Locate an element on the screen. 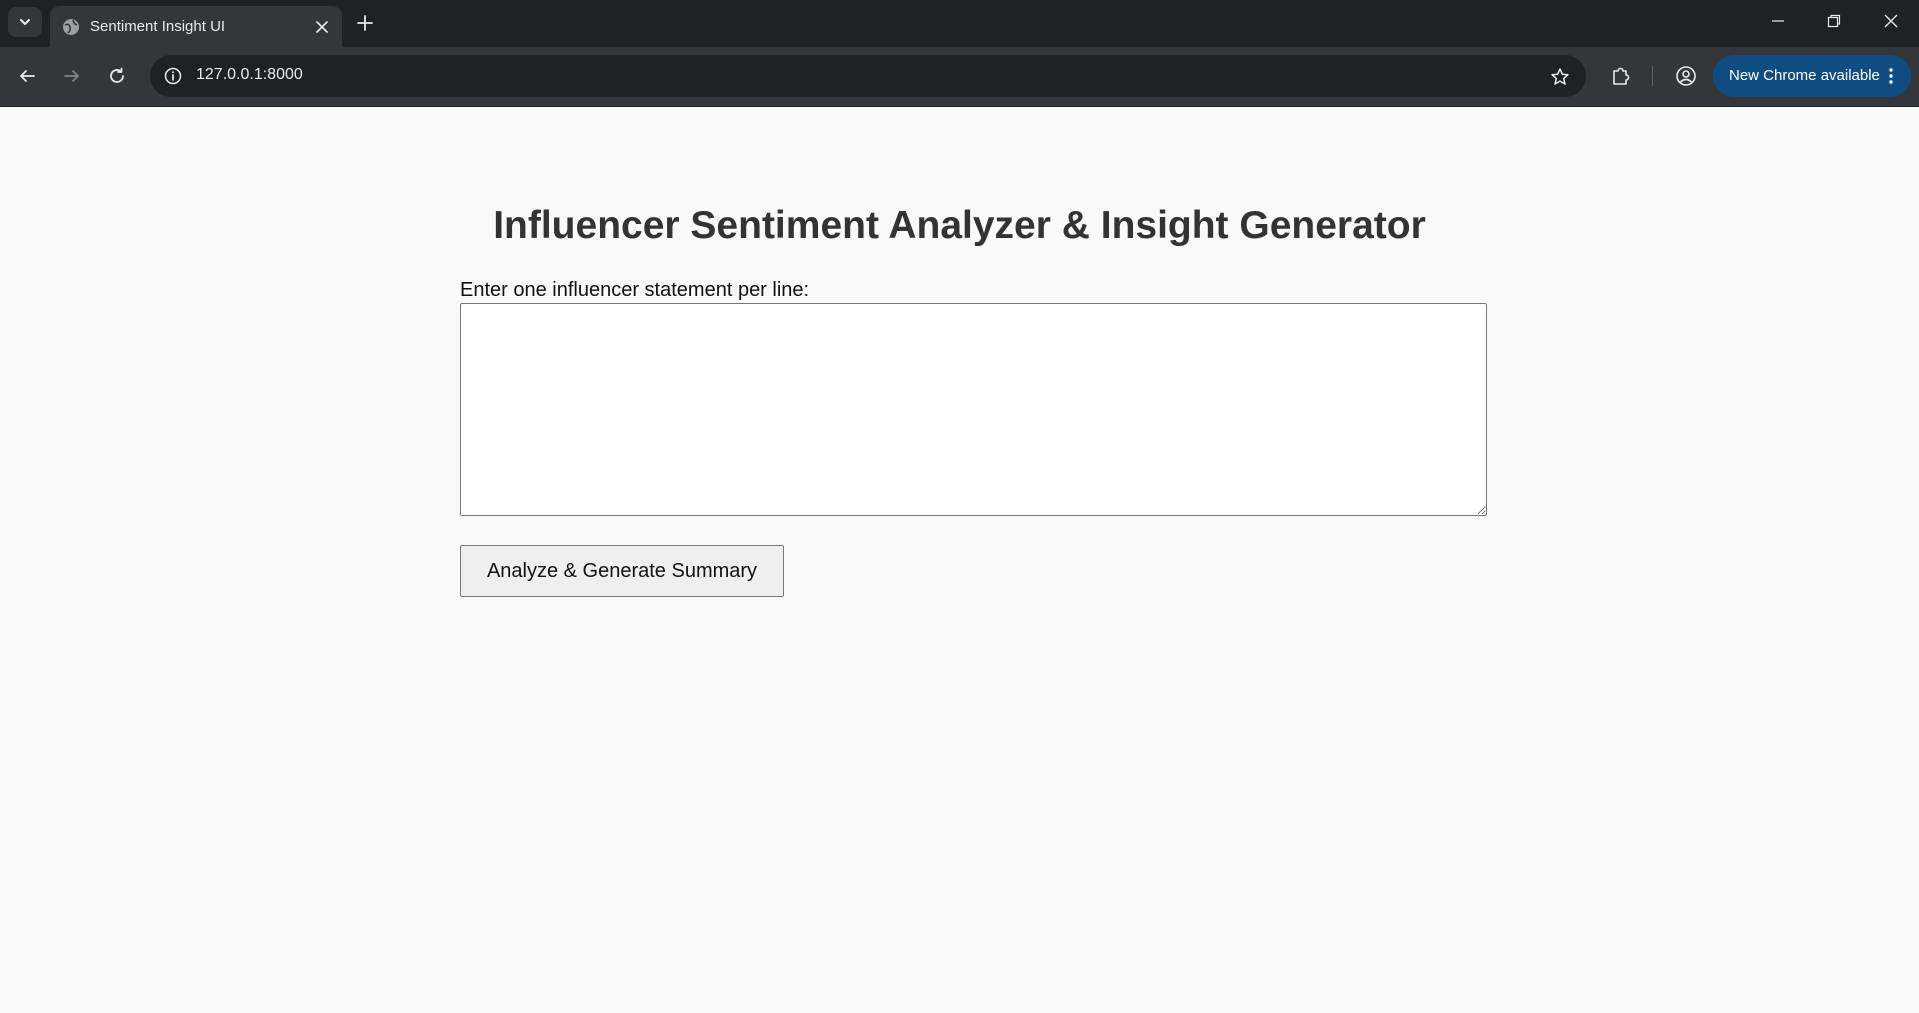 This screenshot has width=1919, height=1013. back-button is located at coordinates (27, 76).